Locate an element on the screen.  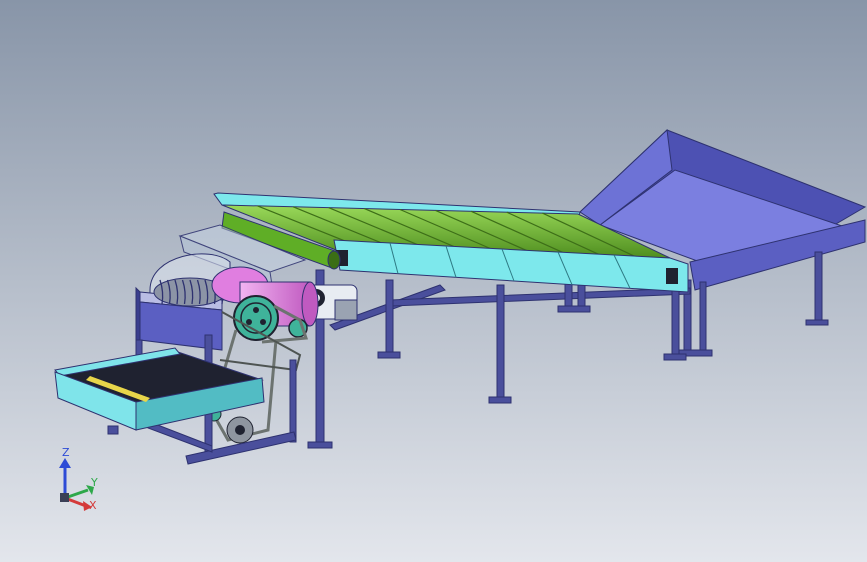
motor-mount is located at coordinates (346, 310).